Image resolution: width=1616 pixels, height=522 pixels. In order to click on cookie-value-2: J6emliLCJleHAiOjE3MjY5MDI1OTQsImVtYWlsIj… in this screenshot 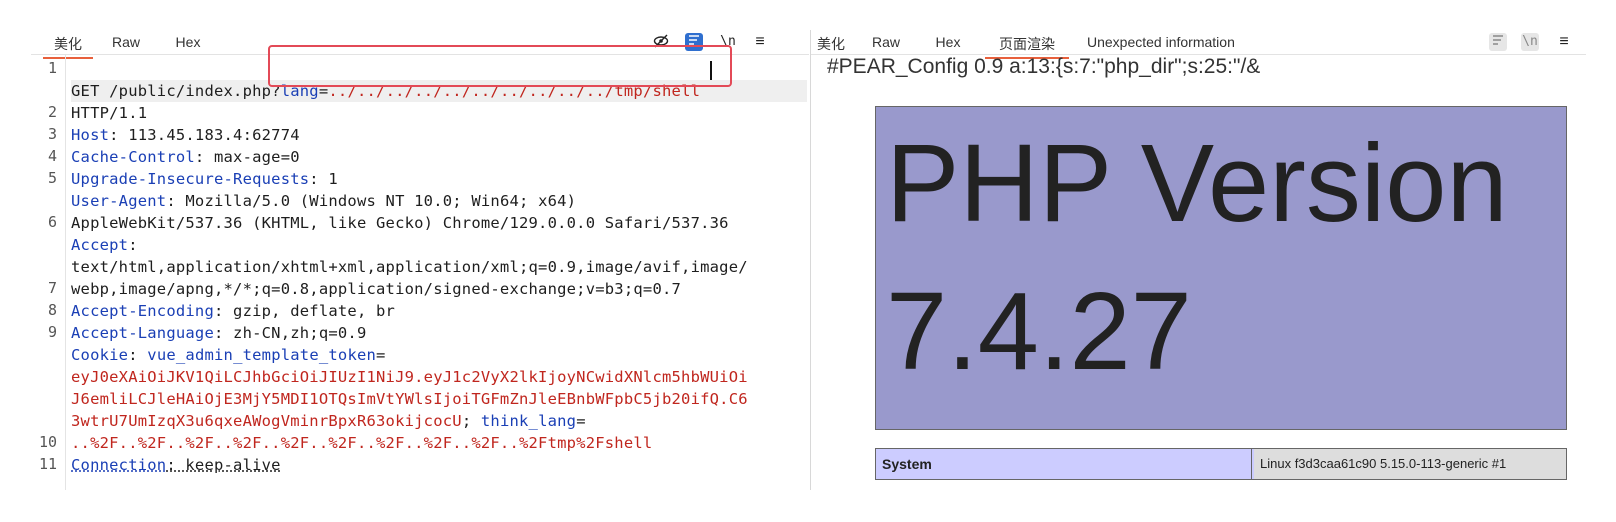, I will do `click(409, 399)`.